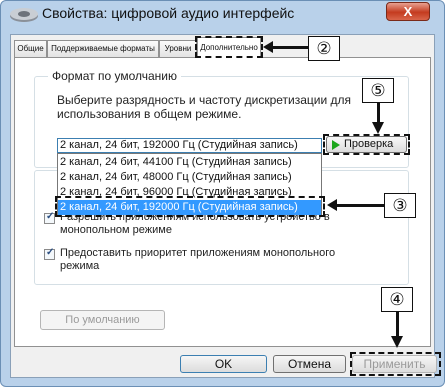 The width and height of the screenshot is (445, 387). Describe the element at coordinates (378, 90) in the screenshot. I see `callout-badge-test: ⑤` at that location.